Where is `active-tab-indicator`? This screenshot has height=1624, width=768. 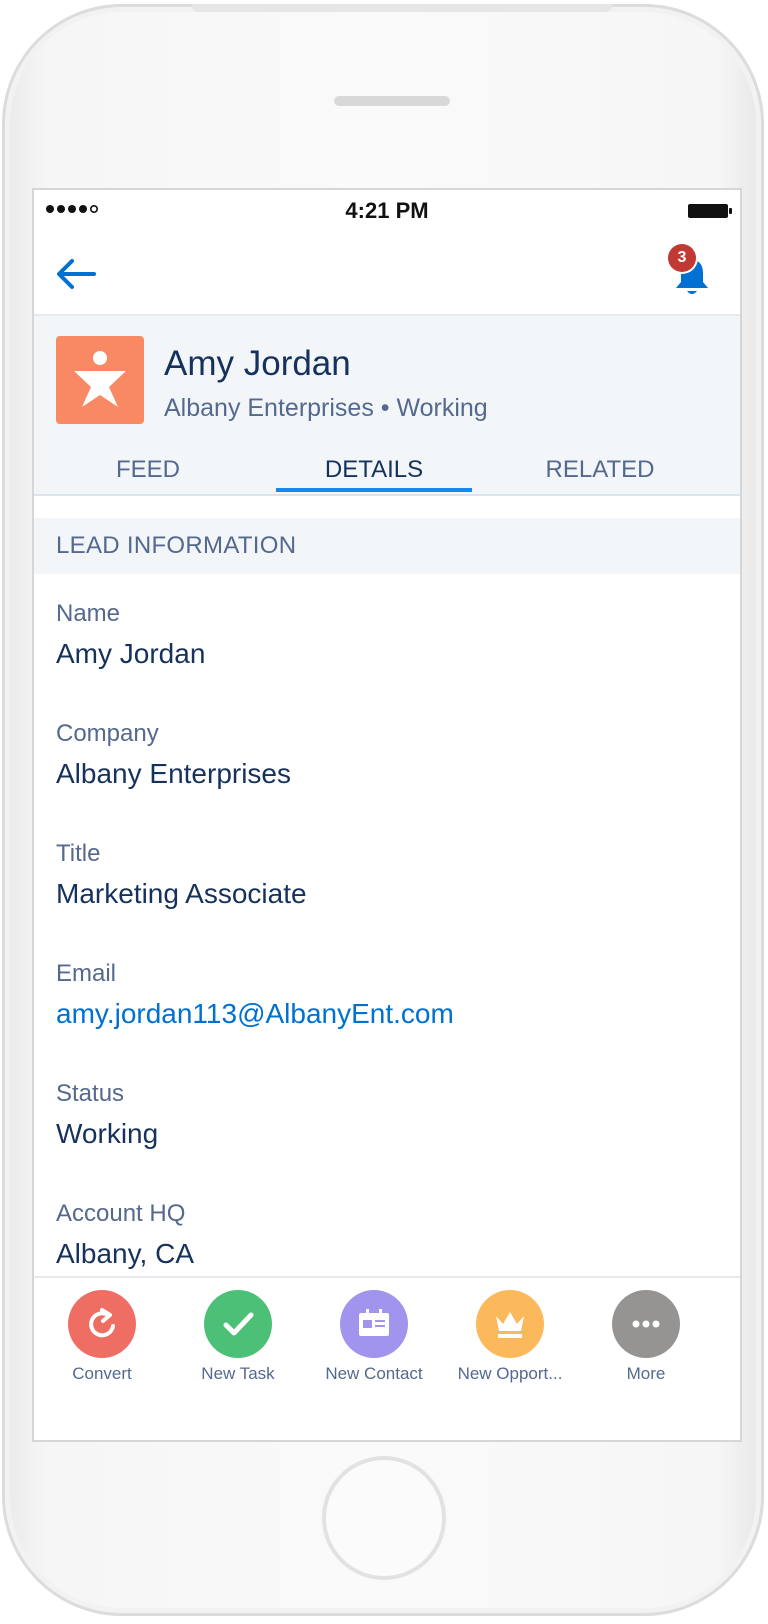
active-tab-indicator is located at coordinates (374, 490).